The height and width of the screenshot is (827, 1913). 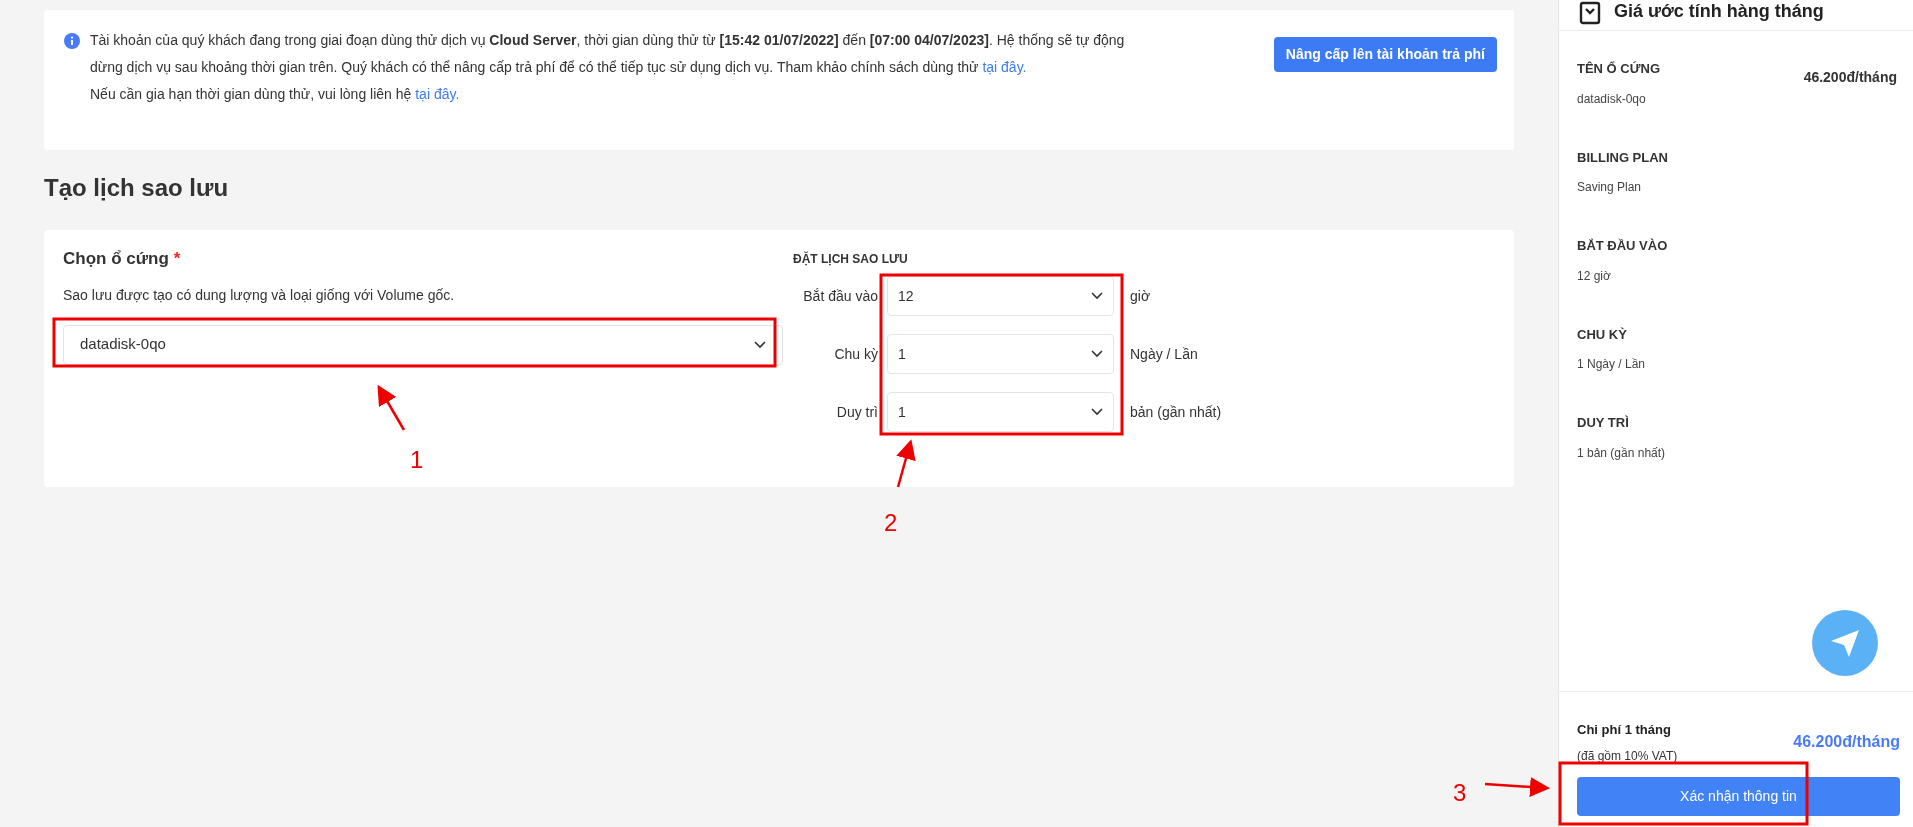 What do you see at coordinates (1845, 643) in the screenshot?
I see `paper-plane-icon` at bounding box center [1845, 643].